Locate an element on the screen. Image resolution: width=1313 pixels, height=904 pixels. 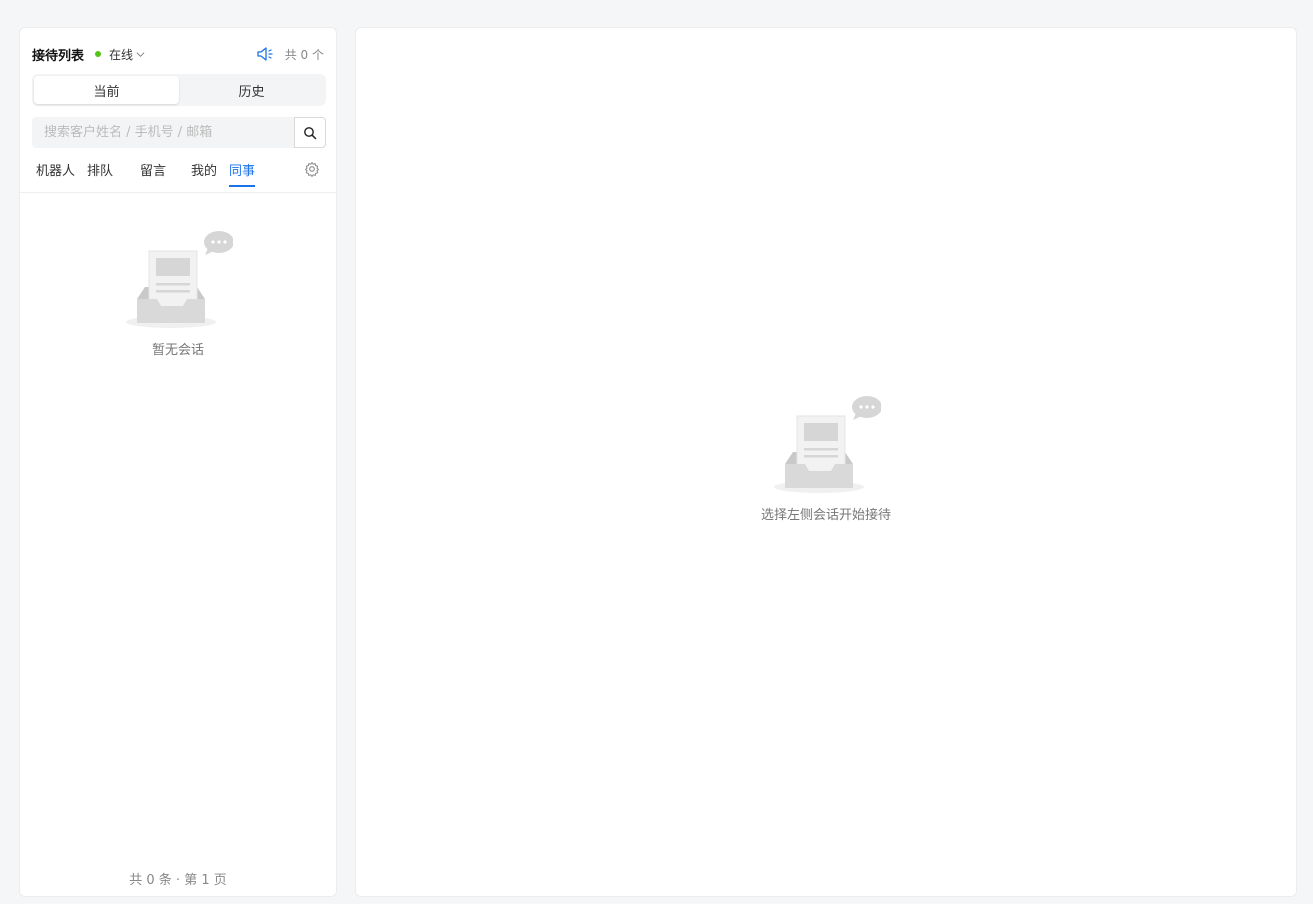
tab-queue: 排队 is located at coordinates (100, 172).